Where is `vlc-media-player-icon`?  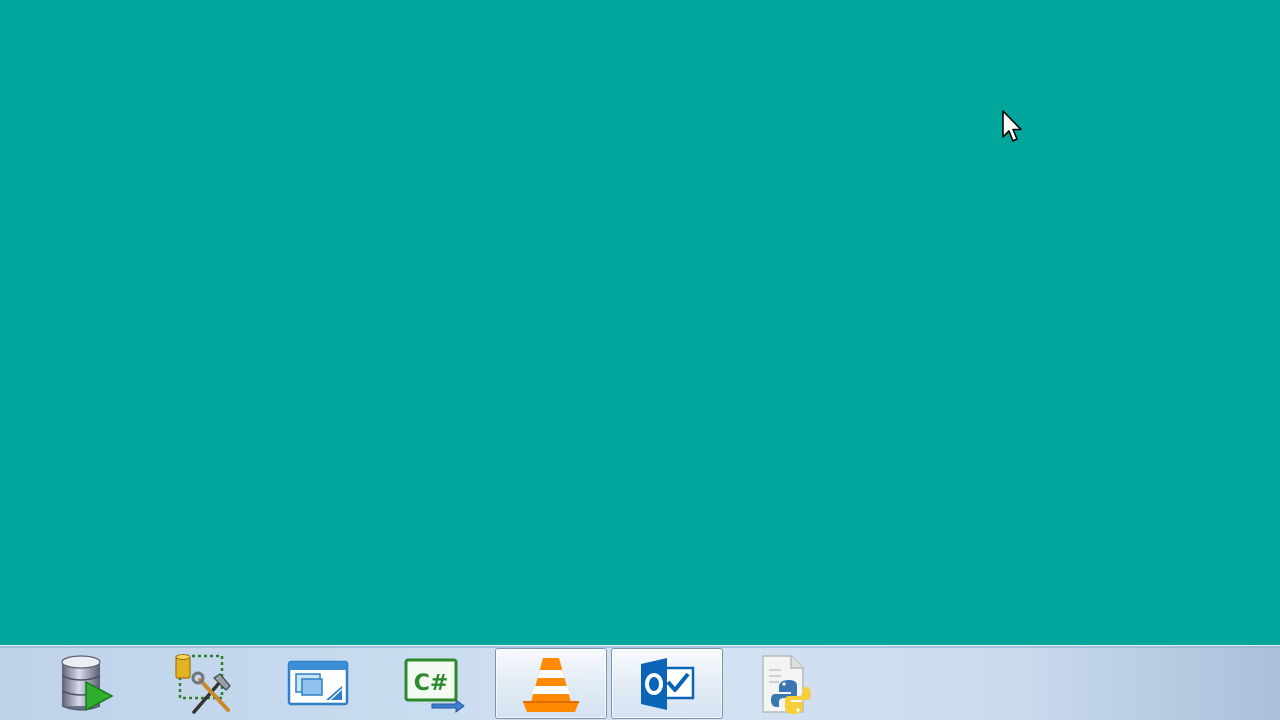
vlc-media-player-icon is located at coordinates (551, 684).